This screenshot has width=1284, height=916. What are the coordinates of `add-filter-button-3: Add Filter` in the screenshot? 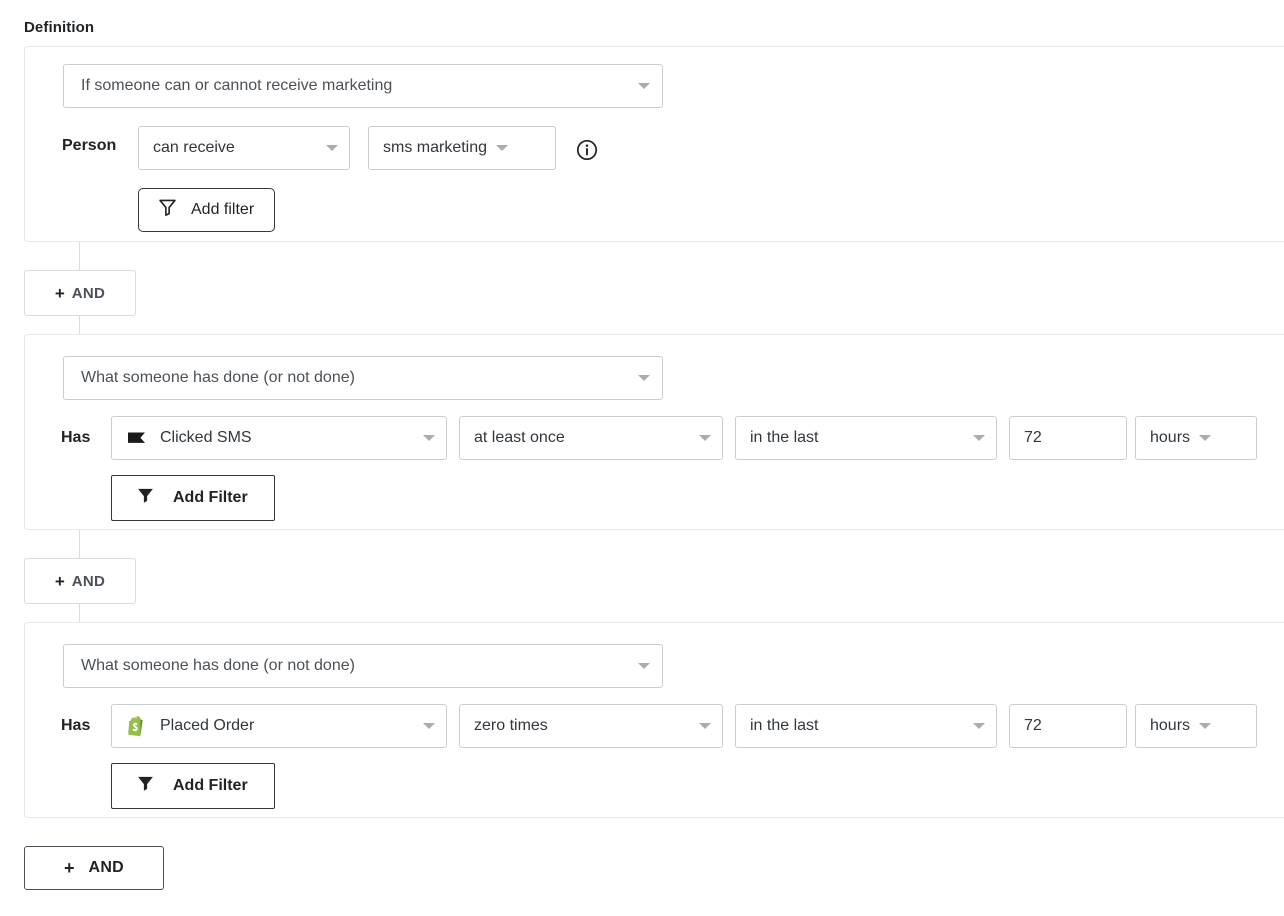 It's located at (193, 786).